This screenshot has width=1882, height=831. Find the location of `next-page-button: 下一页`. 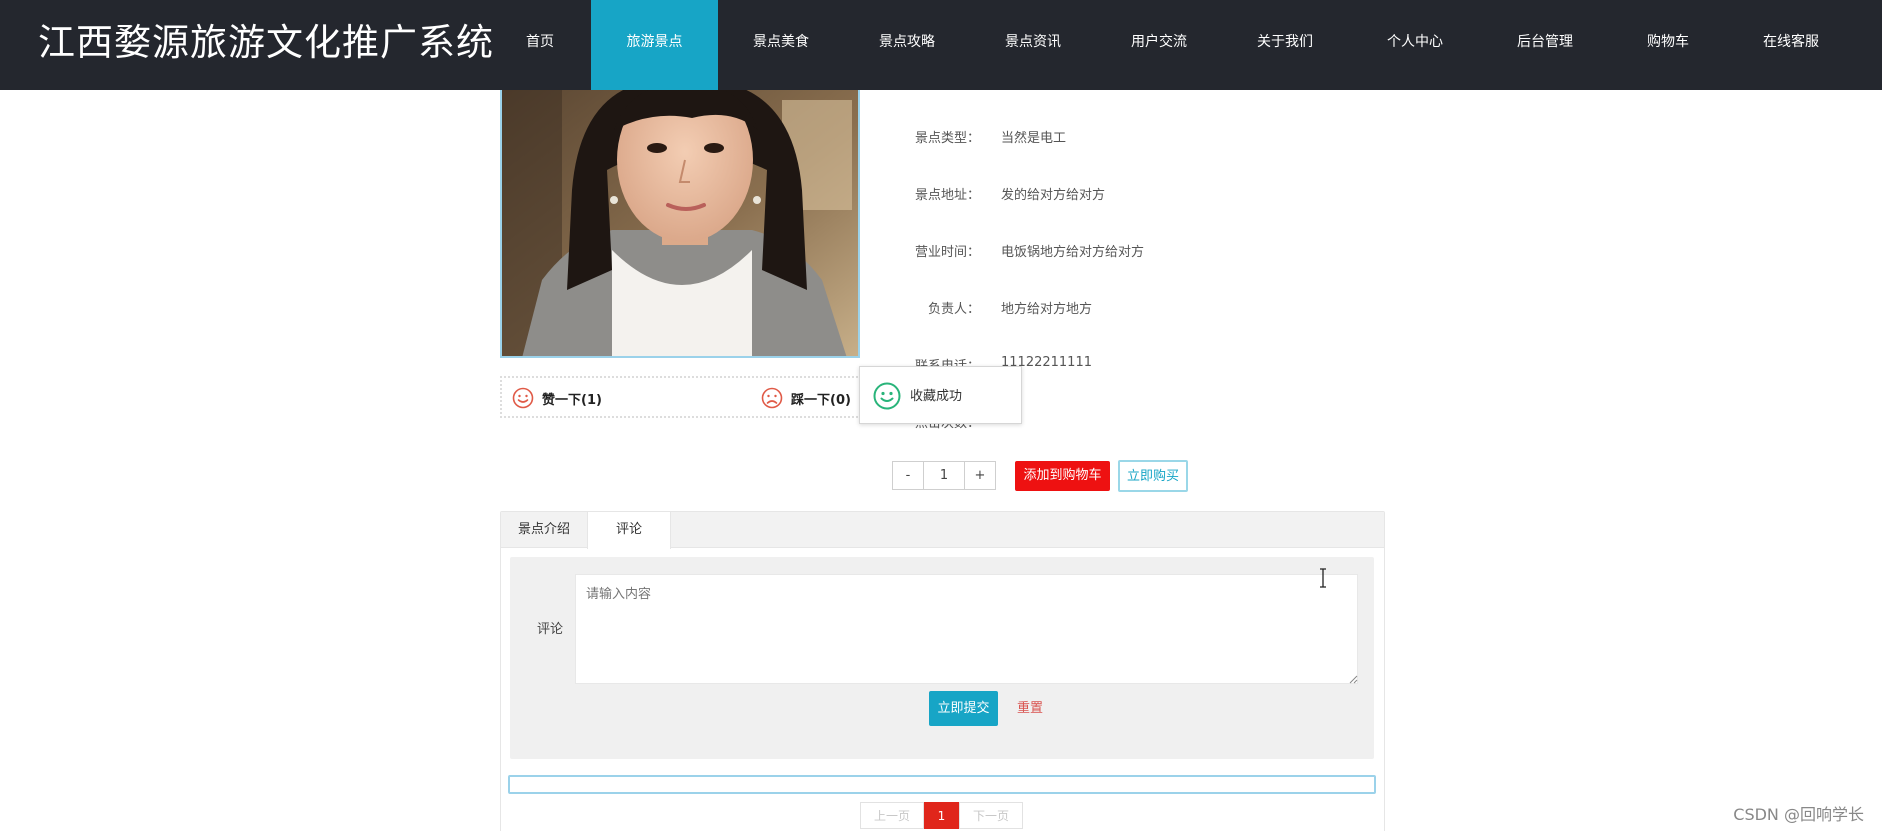

next-page-button: 下一页 is located at coordinates (991, 815).